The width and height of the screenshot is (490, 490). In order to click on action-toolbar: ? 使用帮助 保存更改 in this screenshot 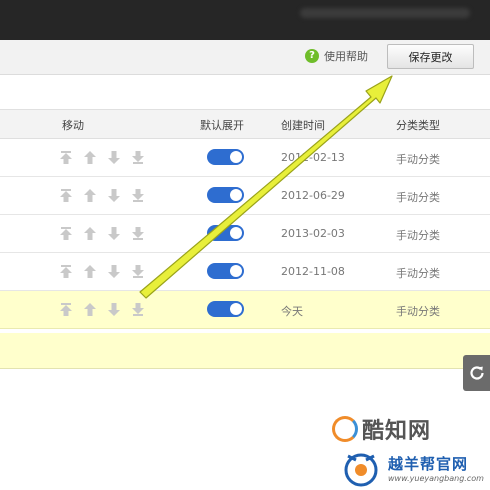, I will do `click(245, 57)`.